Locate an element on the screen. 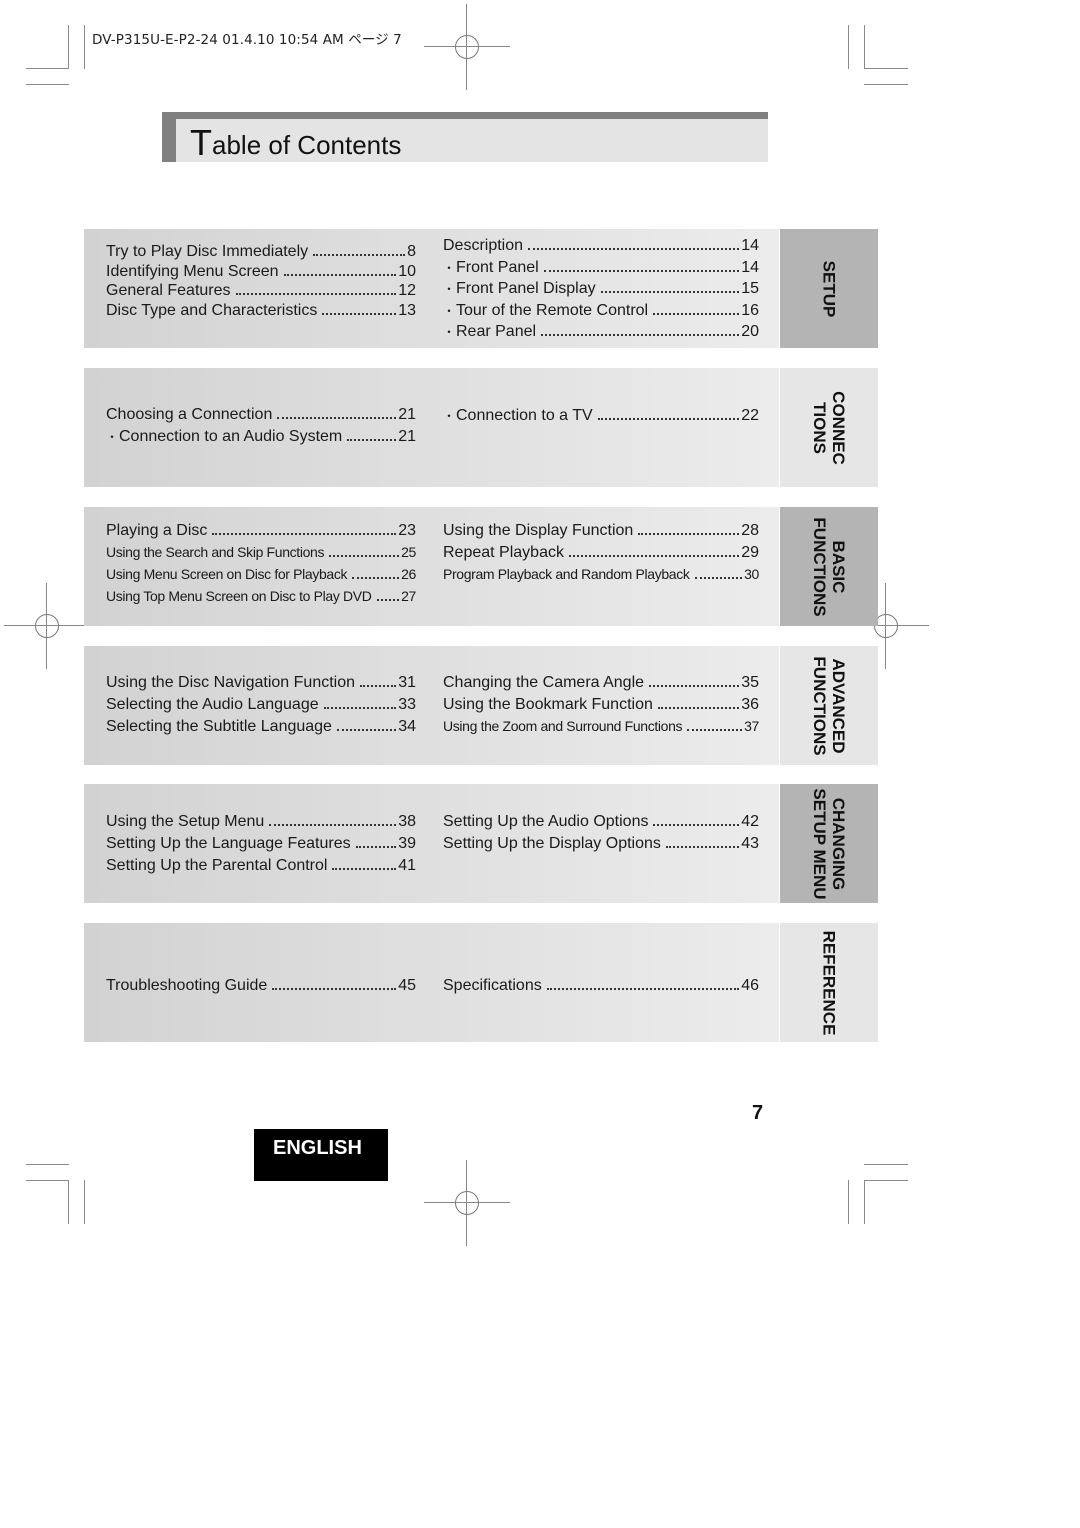 Image resolution: width=1080 pixels, height=1528 pixels. toc-entry: Setting Up the Audio Options 42 is located at coordinates (601, 822).